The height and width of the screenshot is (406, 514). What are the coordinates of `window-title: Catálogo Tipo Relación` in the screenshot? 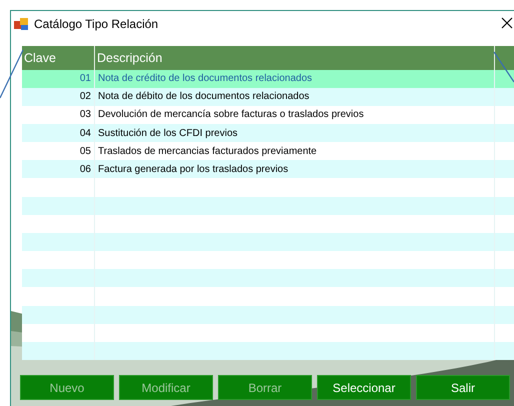 It's located at (96, 23).